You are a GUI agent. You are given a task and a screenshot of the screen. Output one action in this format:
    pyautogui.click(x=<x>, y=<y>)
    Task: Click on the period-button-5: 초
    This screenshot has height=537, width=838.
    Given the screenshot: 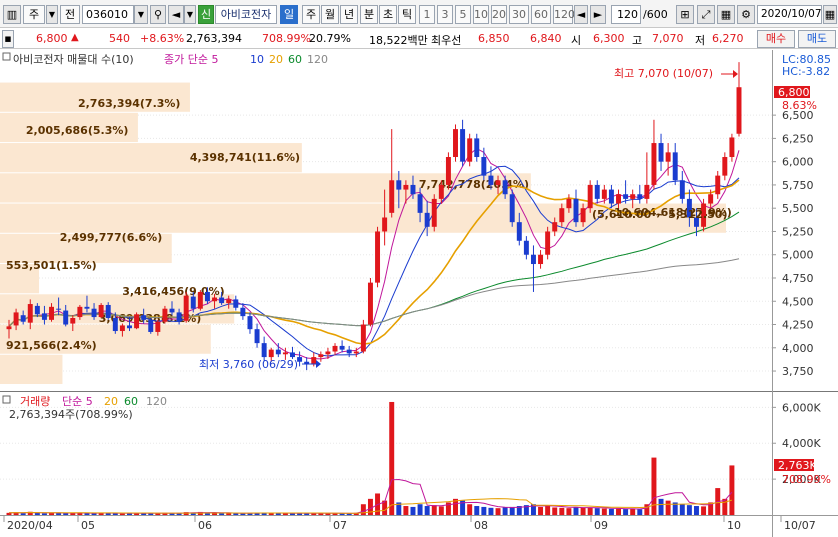 What is the action you would take?
    pyautogui.click(x=388, y=14)
    